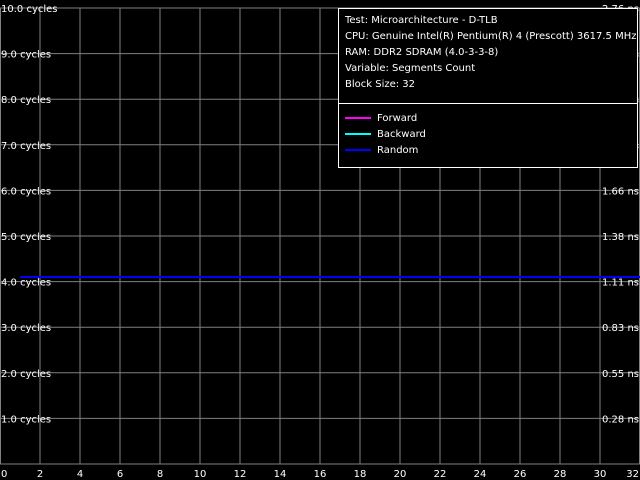 Image resolution: width=640 pixels, height=480 pixels. Describe the element at coordinates (397, 118) in the screenshot. I see `legend-label-forward: Forward` at that location.